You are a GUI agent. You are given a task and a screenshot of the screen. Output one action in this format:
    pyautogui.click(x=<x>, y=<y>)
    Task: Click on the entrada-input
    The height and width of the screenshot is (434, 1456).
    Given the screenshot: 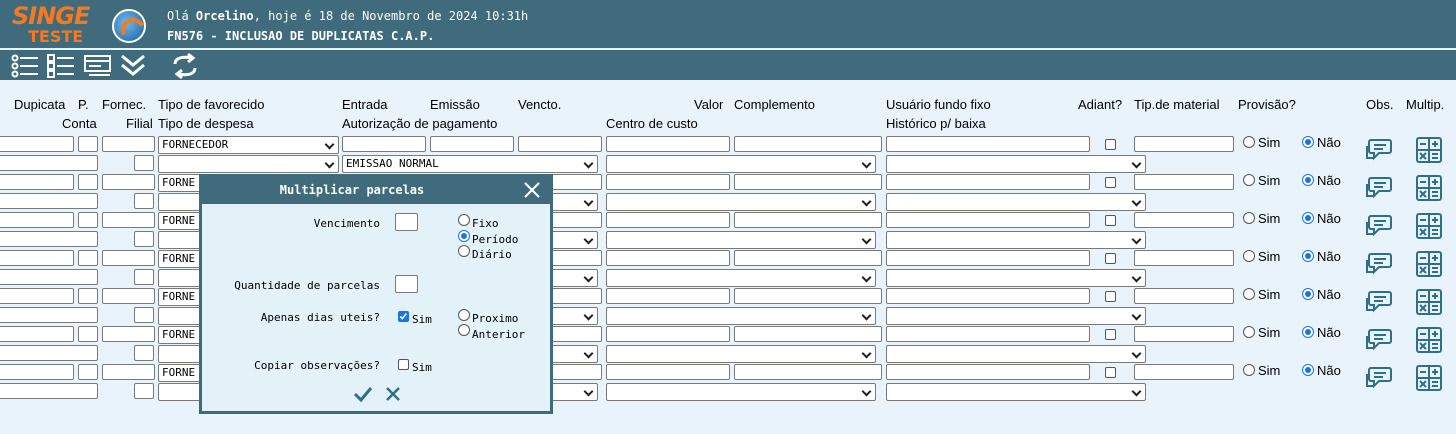 What is the action you would take?
    pyautogui.click(x=384, y=144)
    